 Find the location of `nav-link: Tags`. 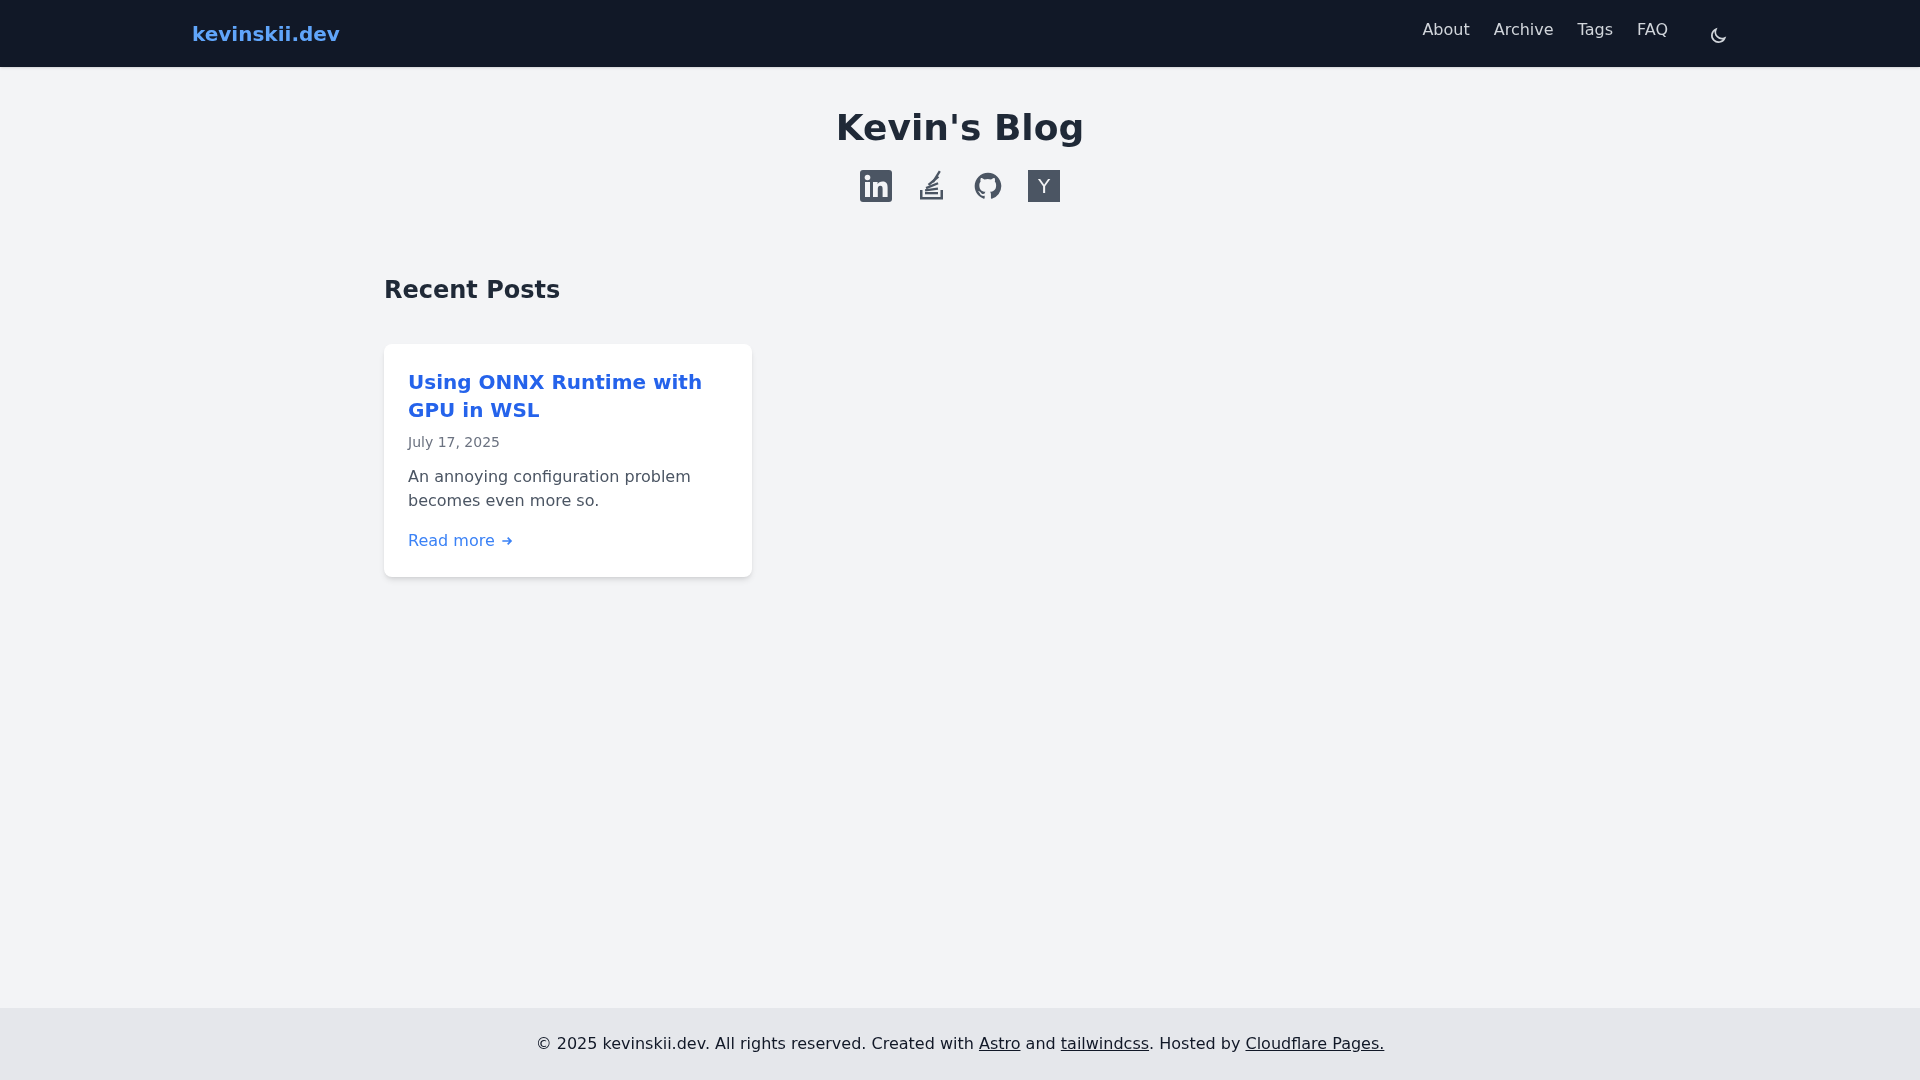

nav-link: Tags is located at coordinates (1595, 29).